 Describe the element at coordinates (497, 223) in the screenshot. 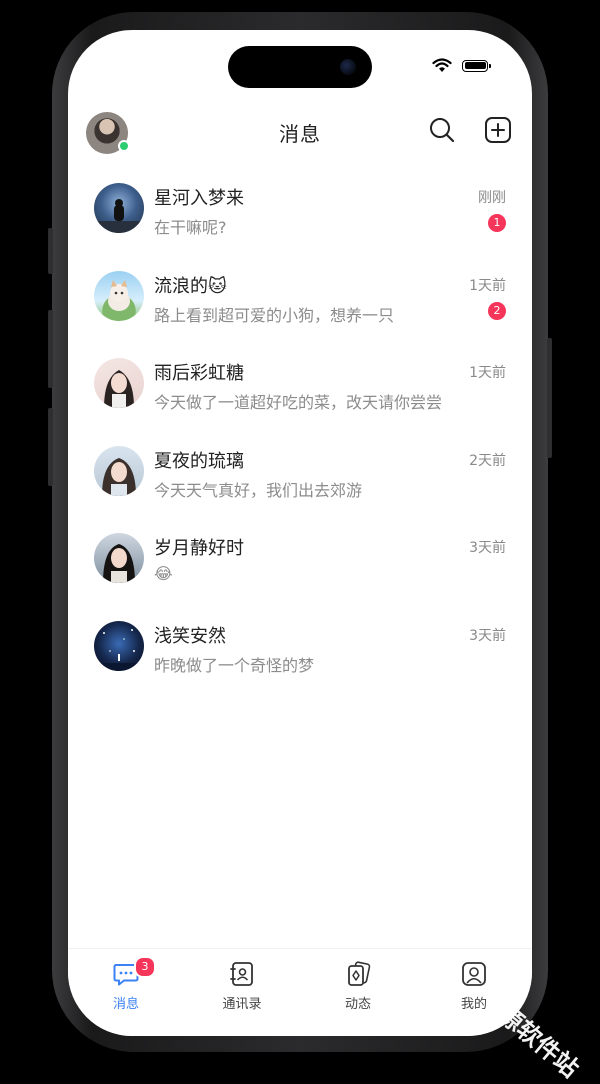

I see `unread-badge: 1` at that location.